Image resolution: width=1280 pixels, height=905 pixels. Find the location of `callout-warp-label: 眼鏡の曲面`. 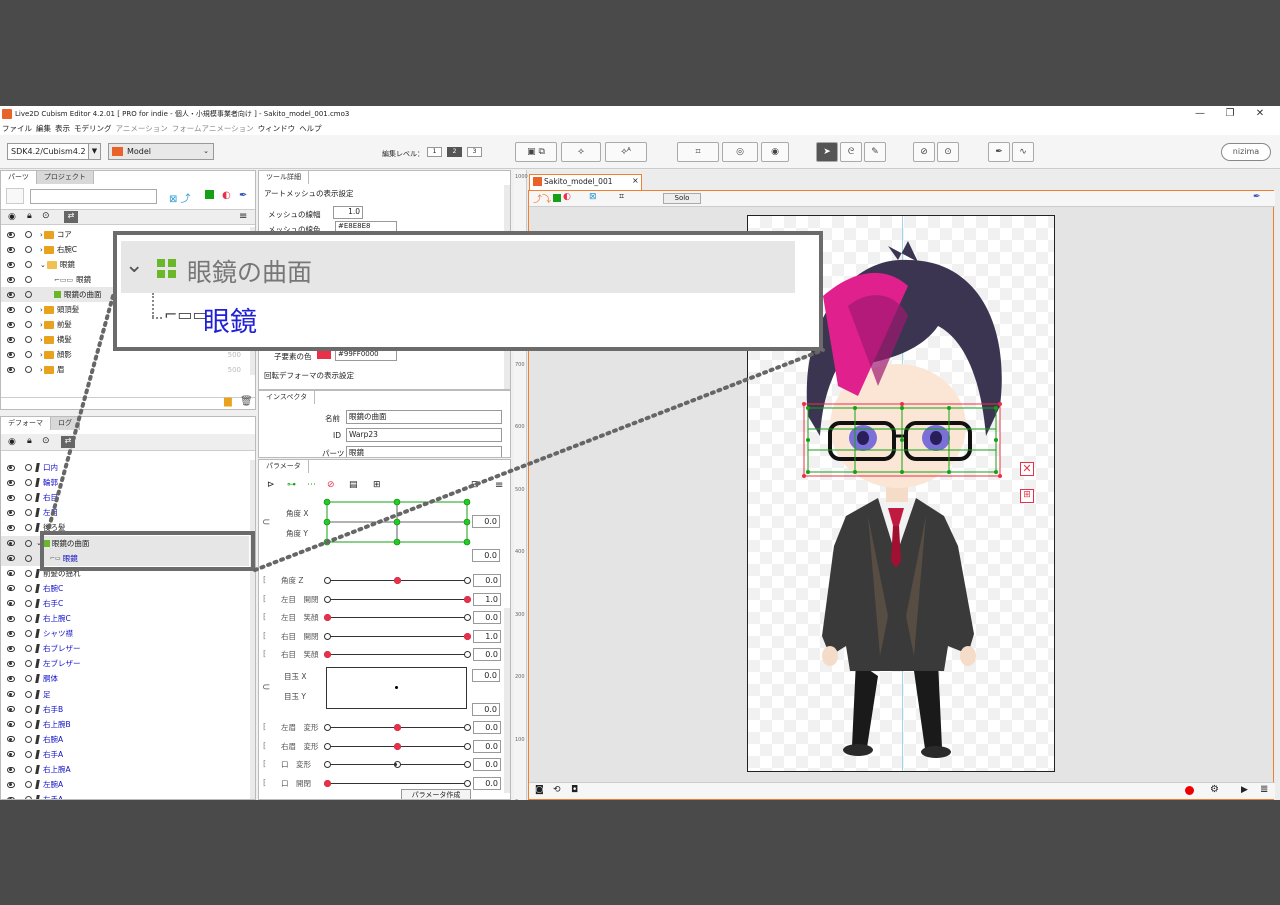

callout-warp-label: 眼鏡の曲面 is located at coordinates (250, 272).